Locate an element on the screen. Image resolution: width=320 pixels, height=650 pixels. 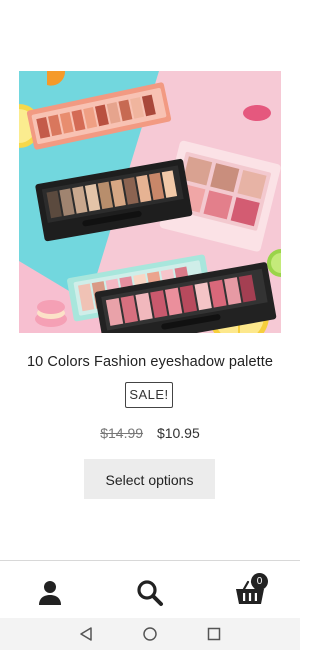
account-icon is located at coordinates (50, 593).